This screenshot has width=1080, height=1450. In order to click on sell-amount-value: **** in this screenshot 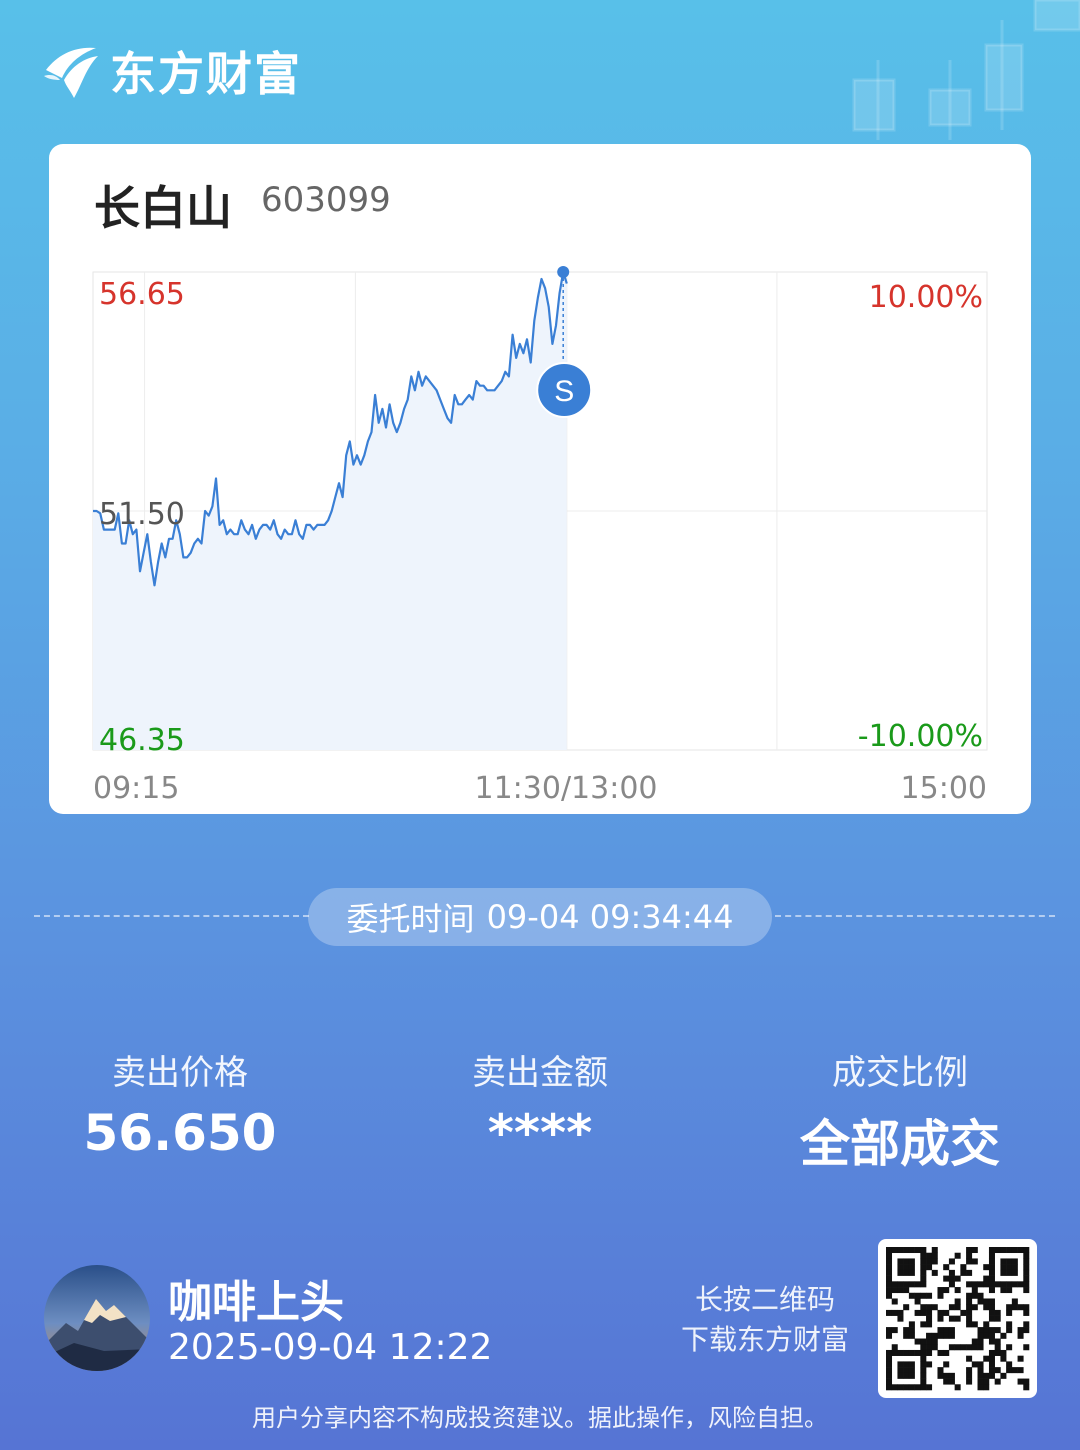, I will do `click(540, 1133)`.